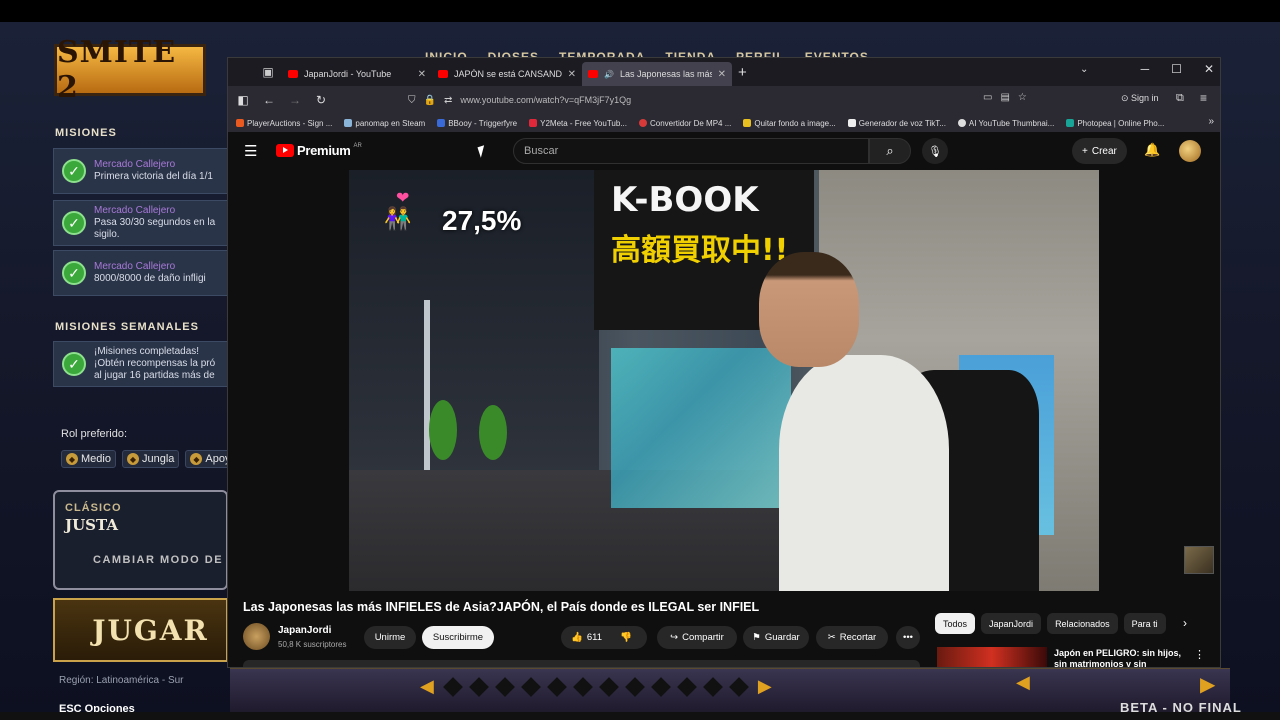 This screenshot has width=1280, height=720. What do you see at coordinates (443, 430) in the screenshot?
I see `video-scene-tree` at bounding box center [443, 430].